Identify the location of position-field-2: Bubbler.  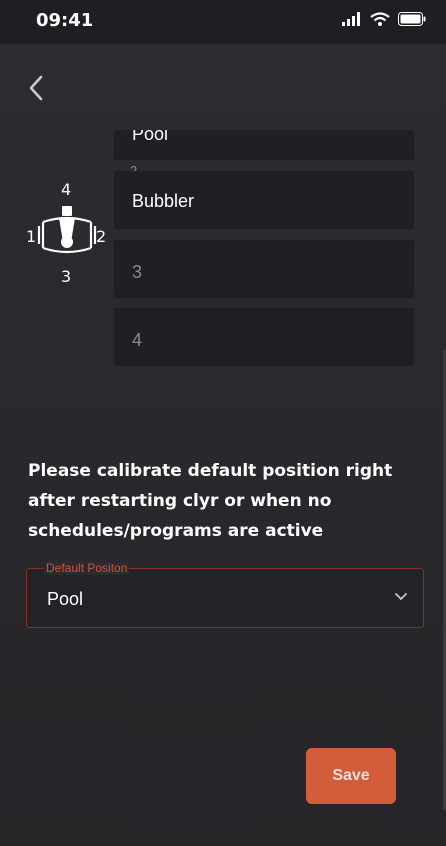
(264, 200).